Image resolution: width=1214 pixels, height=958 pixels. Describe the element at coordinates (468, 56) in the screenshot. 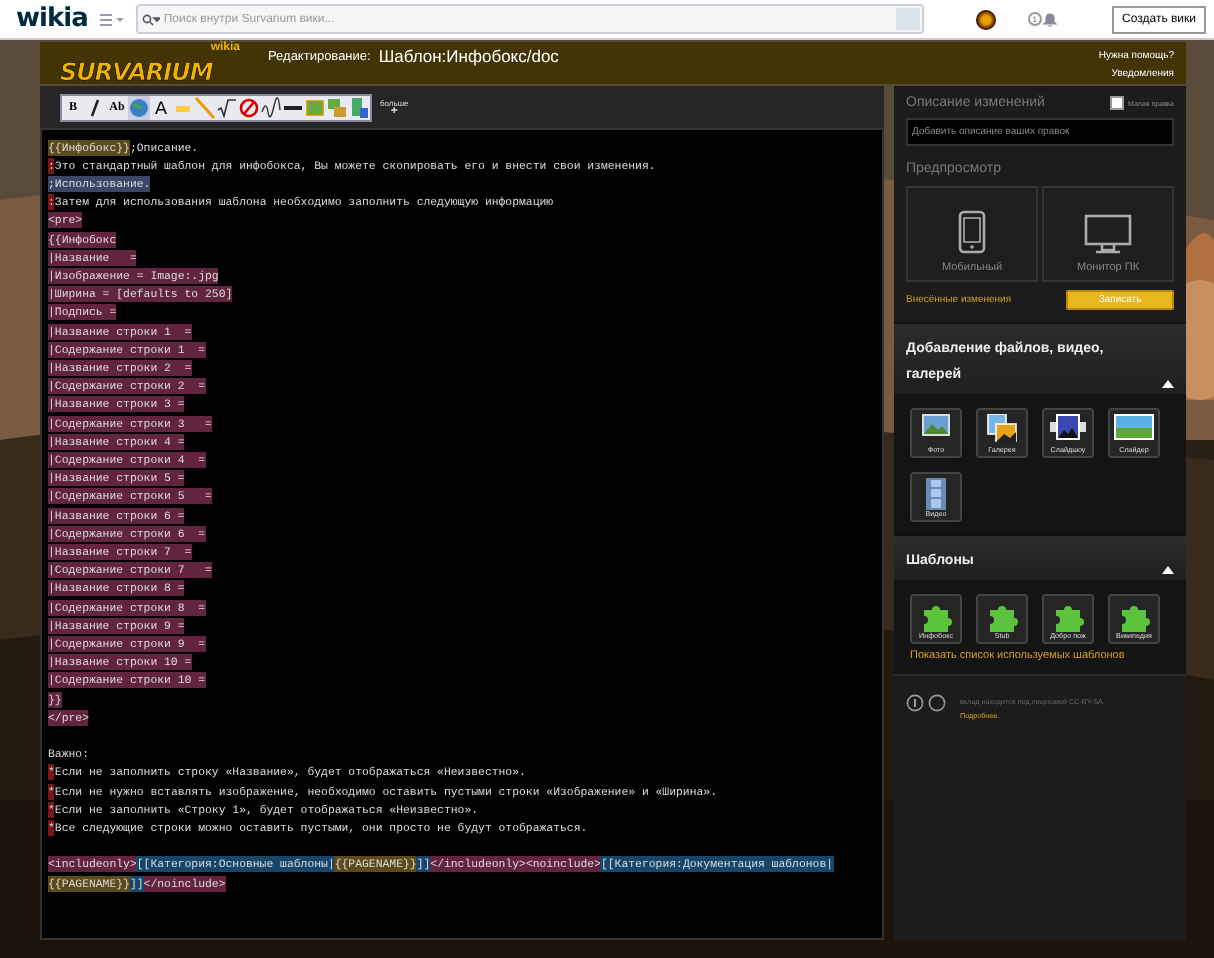

I see `page-title: Шаблон:Инфобокс/doc` at that location.